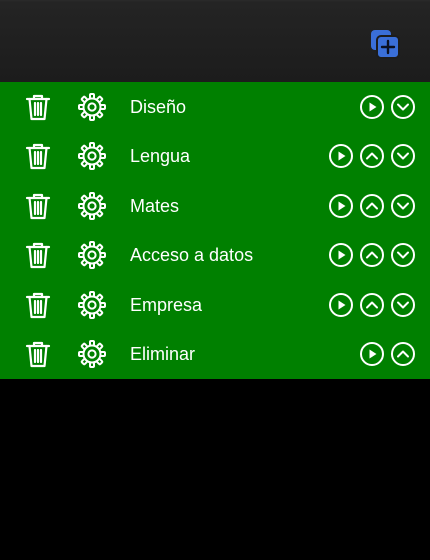  Describe the element at coordinates (158, 106) in the screenshot. I see `item-label: Diseño` at that location.